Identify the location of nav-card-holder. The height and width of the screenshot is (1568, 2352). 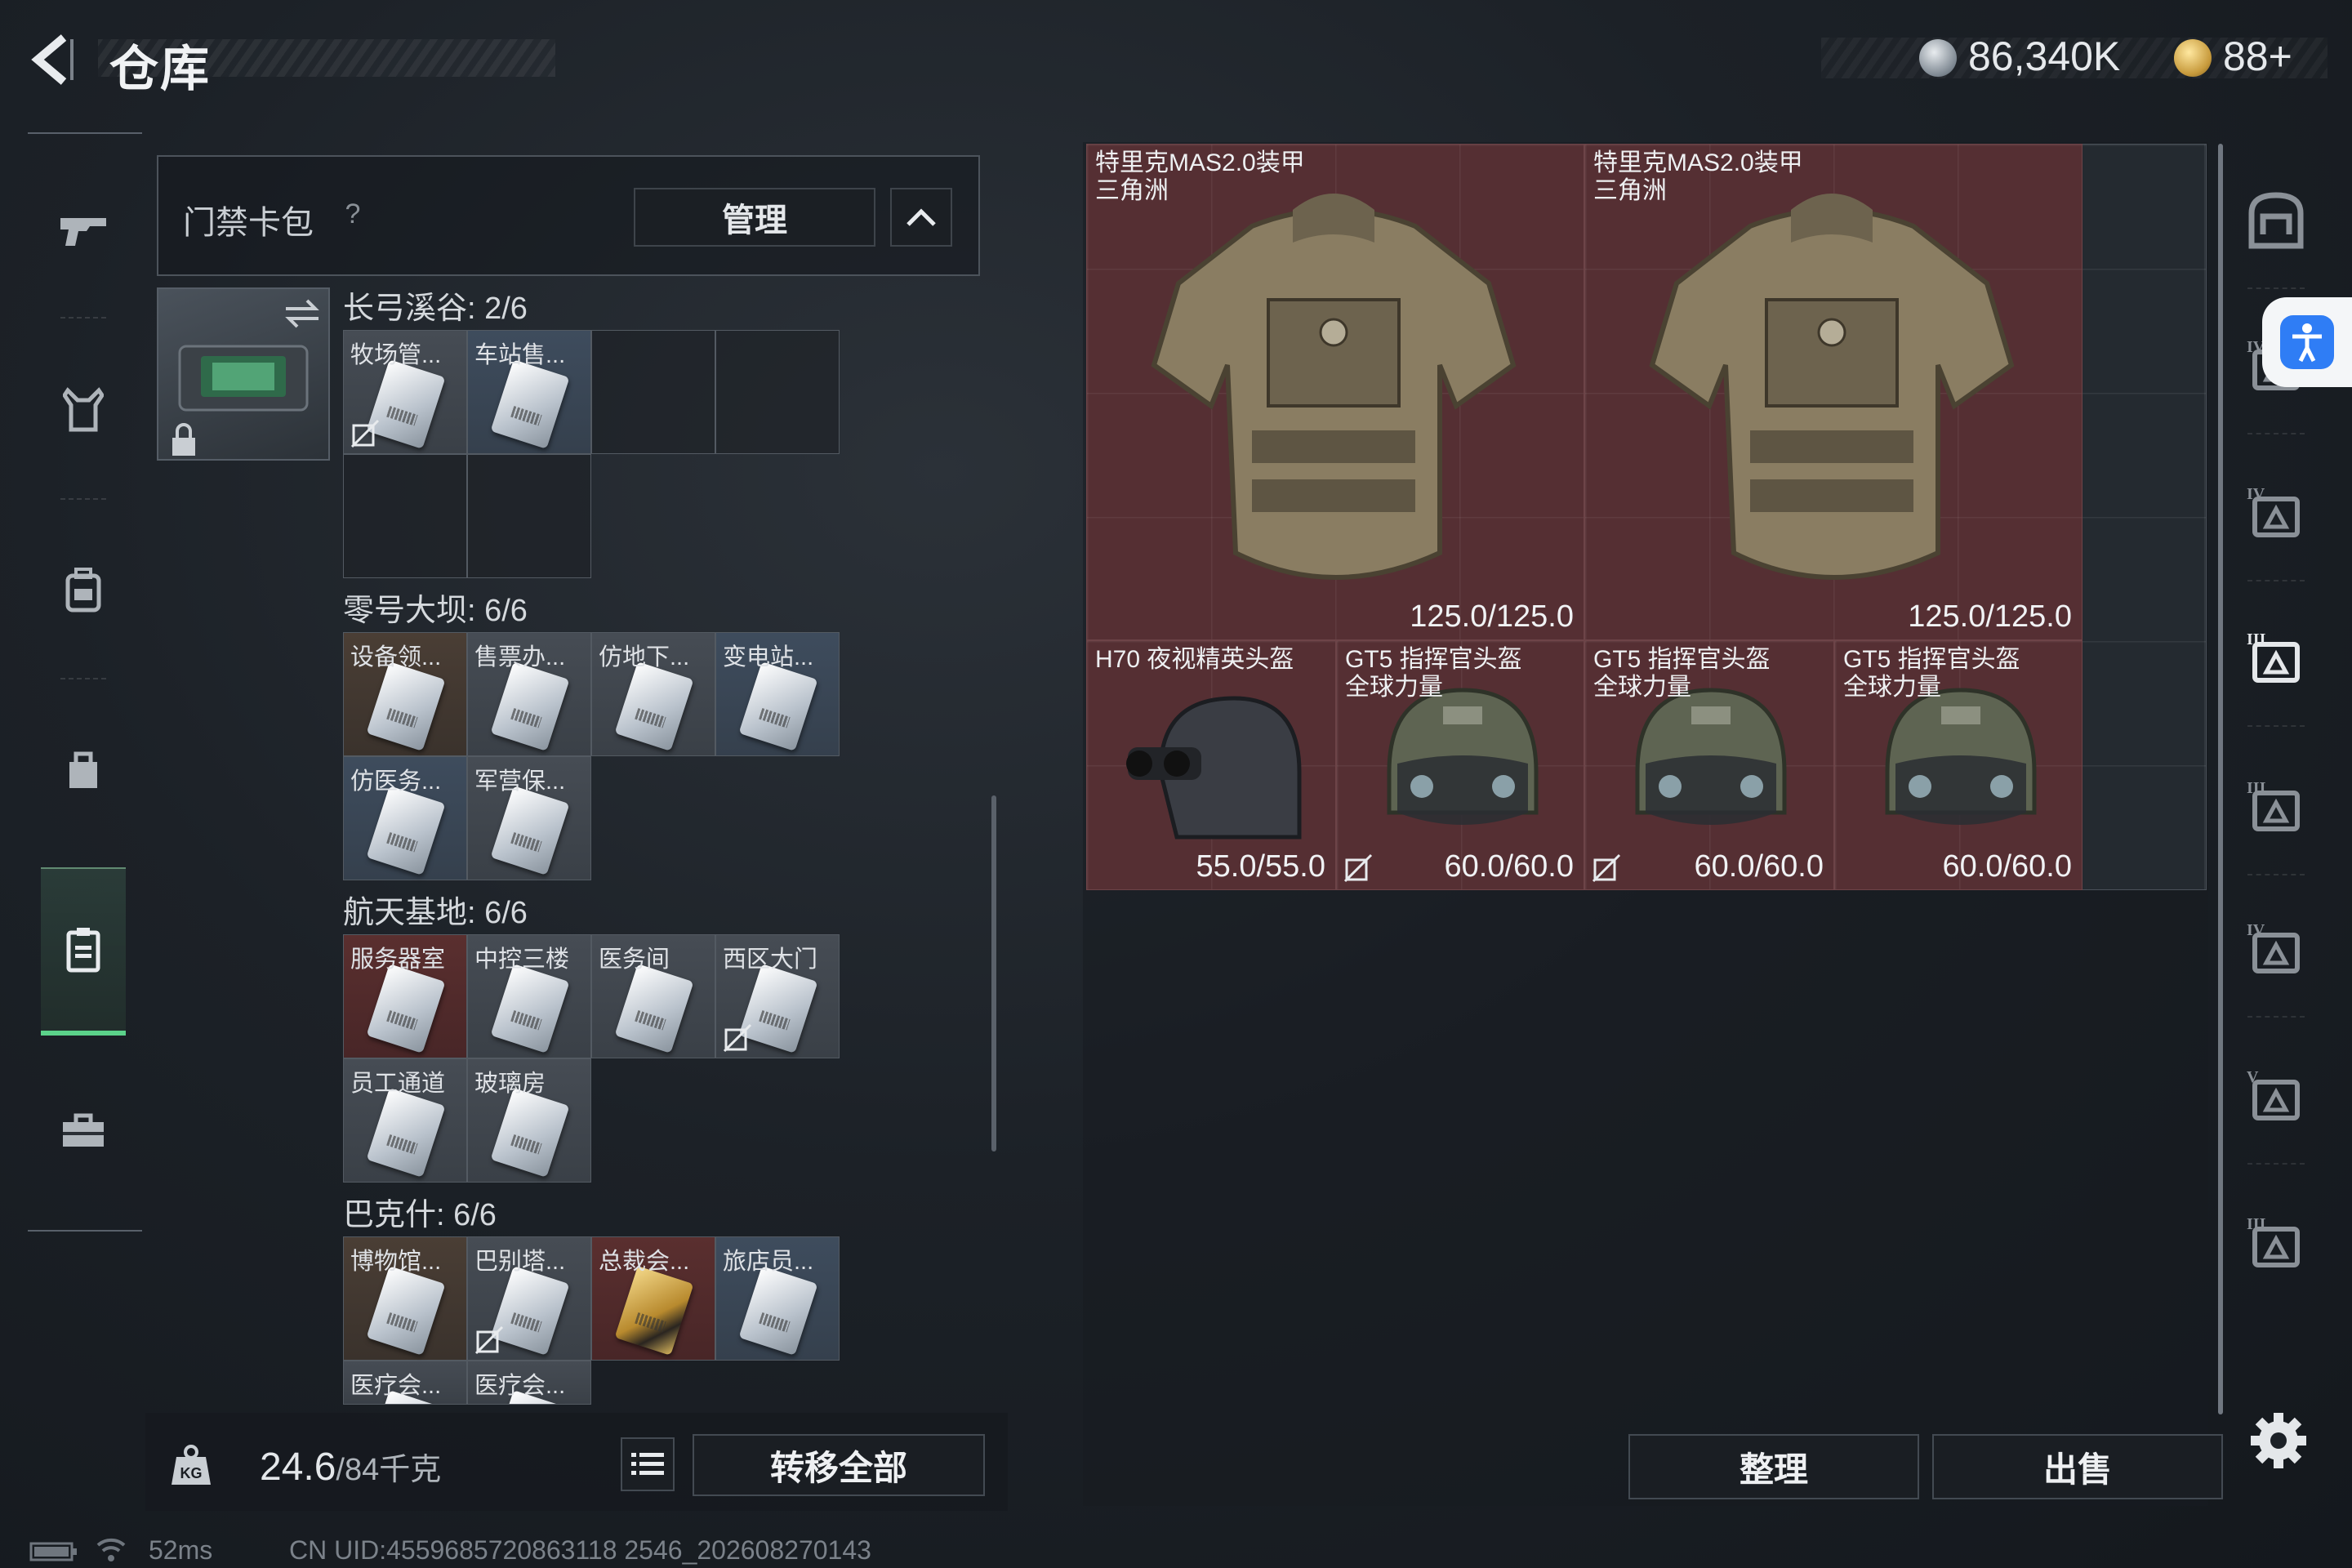
(83, 951).